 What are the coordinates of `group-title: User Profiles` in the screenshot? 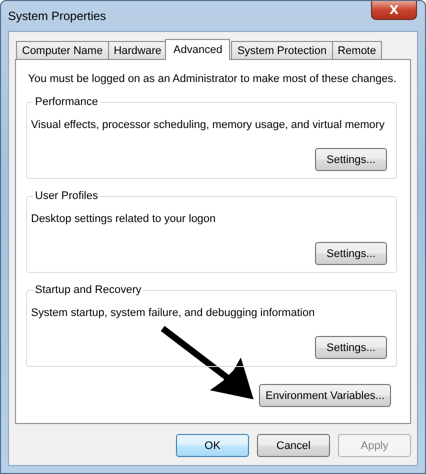 It's located at (66, 196).